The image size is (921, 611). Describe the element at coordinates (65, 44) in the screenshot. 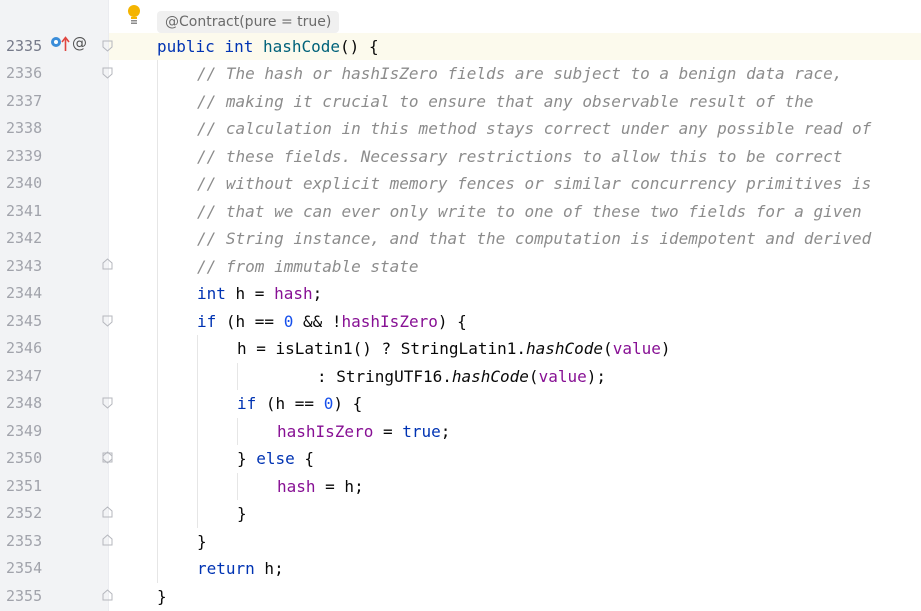

I see `overrides-arrow-icon` at that location.